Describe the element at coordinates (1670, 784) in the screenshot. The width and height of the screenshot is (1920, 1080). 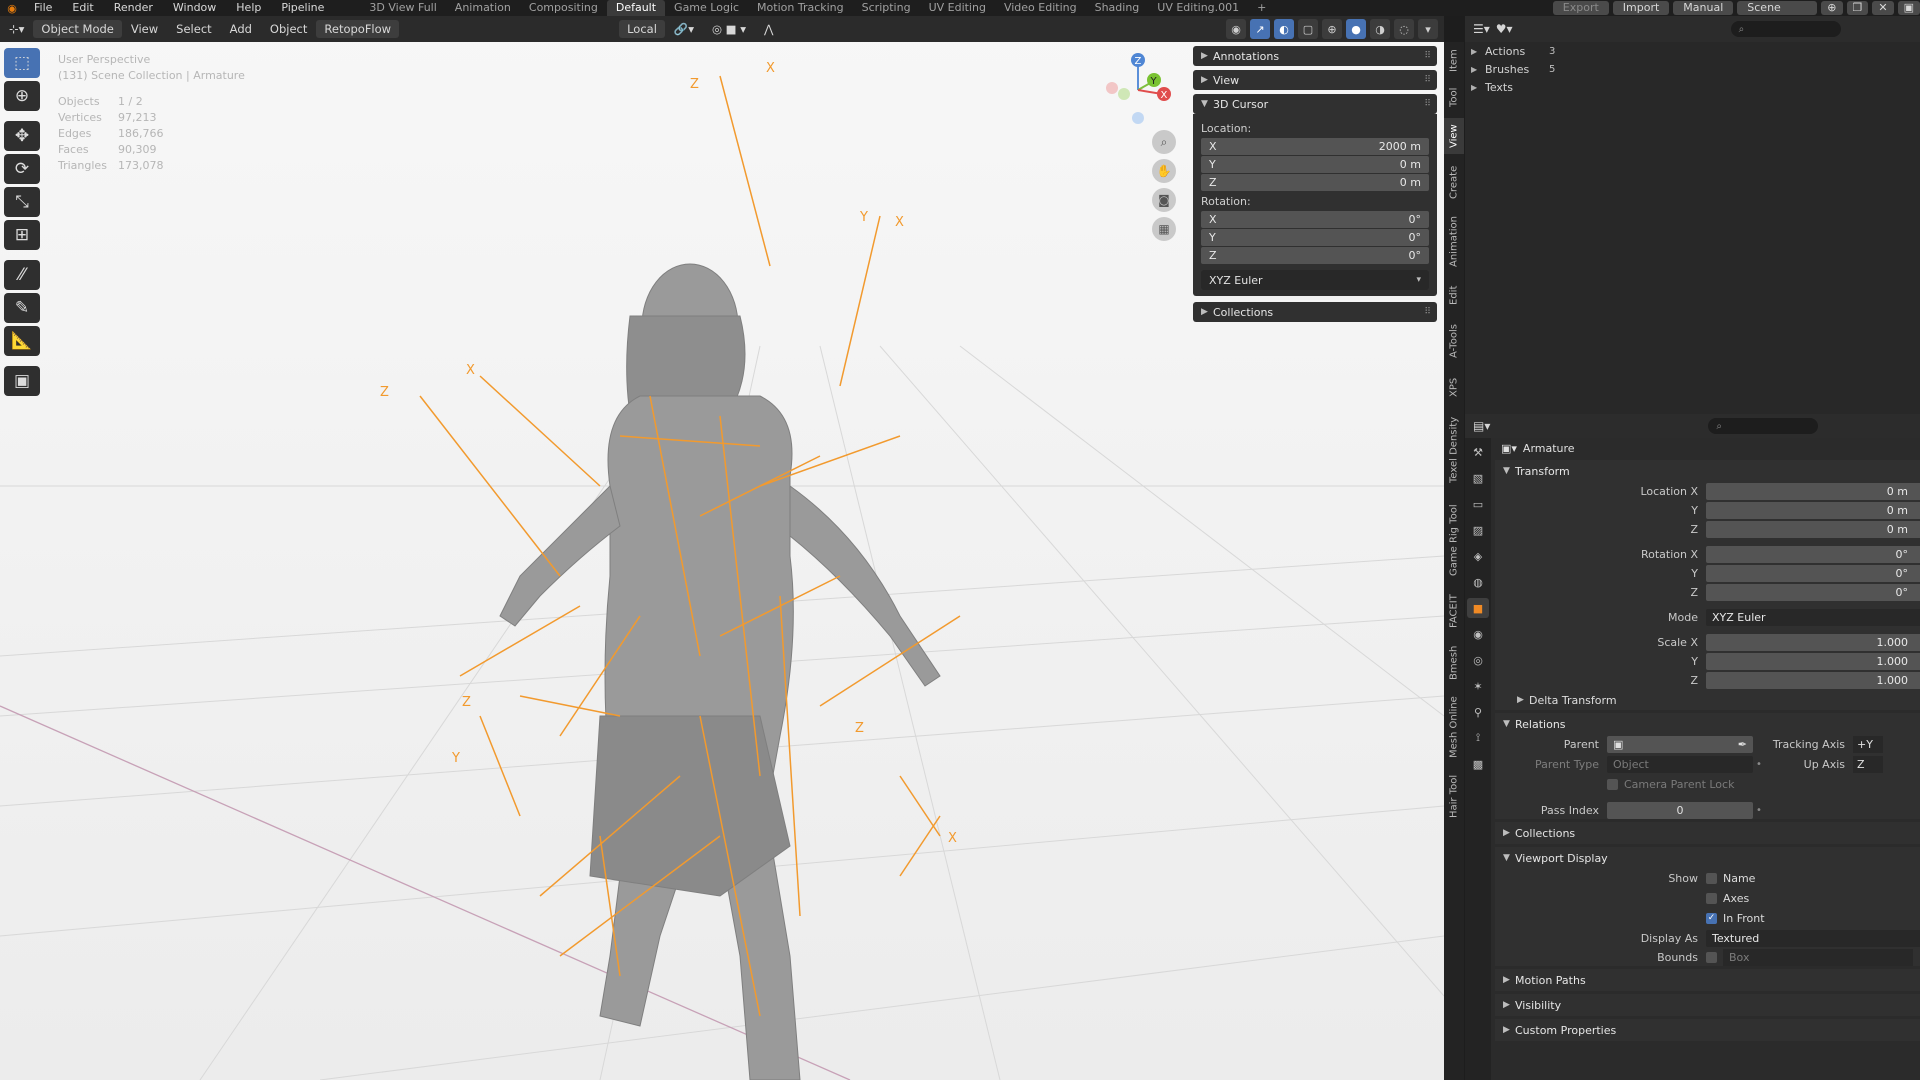
I see `camera-parent-lock-checkbox: Camera Parent Lock` at that location.